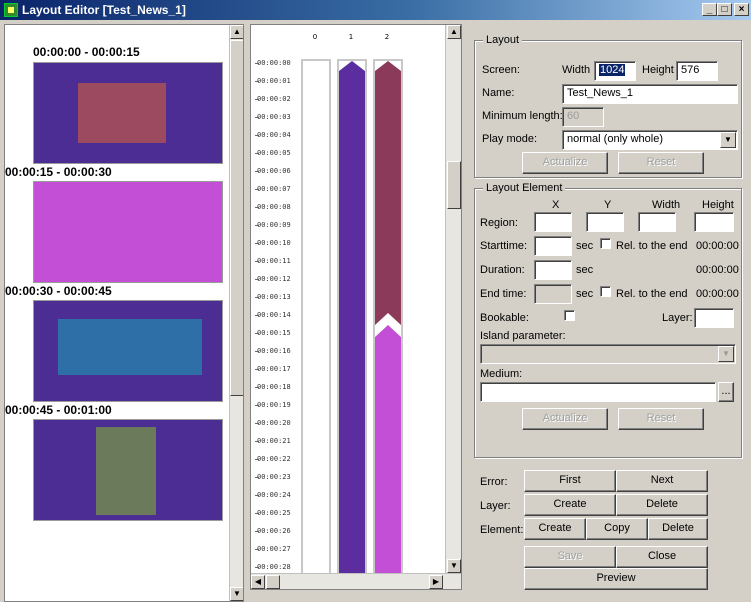  What do you see at coordinates (502, 530) in the screenshot?
I see `element-actions-label: Element:` at bounding box center [502, 530].